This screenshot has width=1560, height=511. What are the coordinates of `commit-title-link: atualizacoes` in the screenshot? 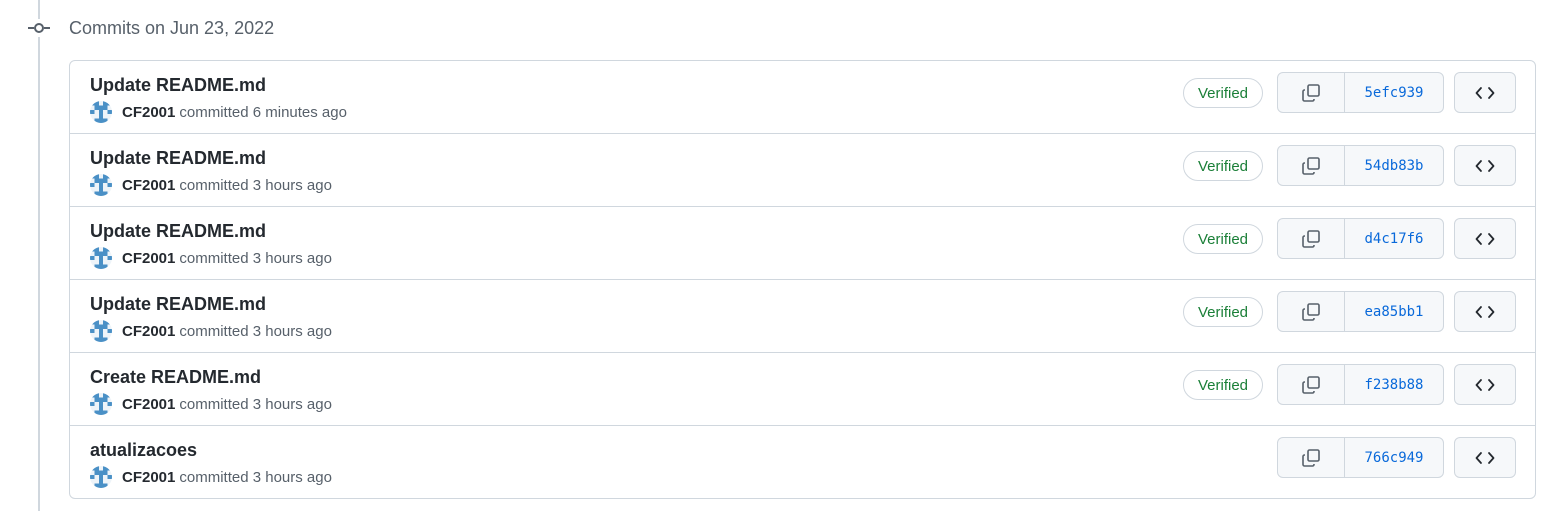 It's located at (143, 450).